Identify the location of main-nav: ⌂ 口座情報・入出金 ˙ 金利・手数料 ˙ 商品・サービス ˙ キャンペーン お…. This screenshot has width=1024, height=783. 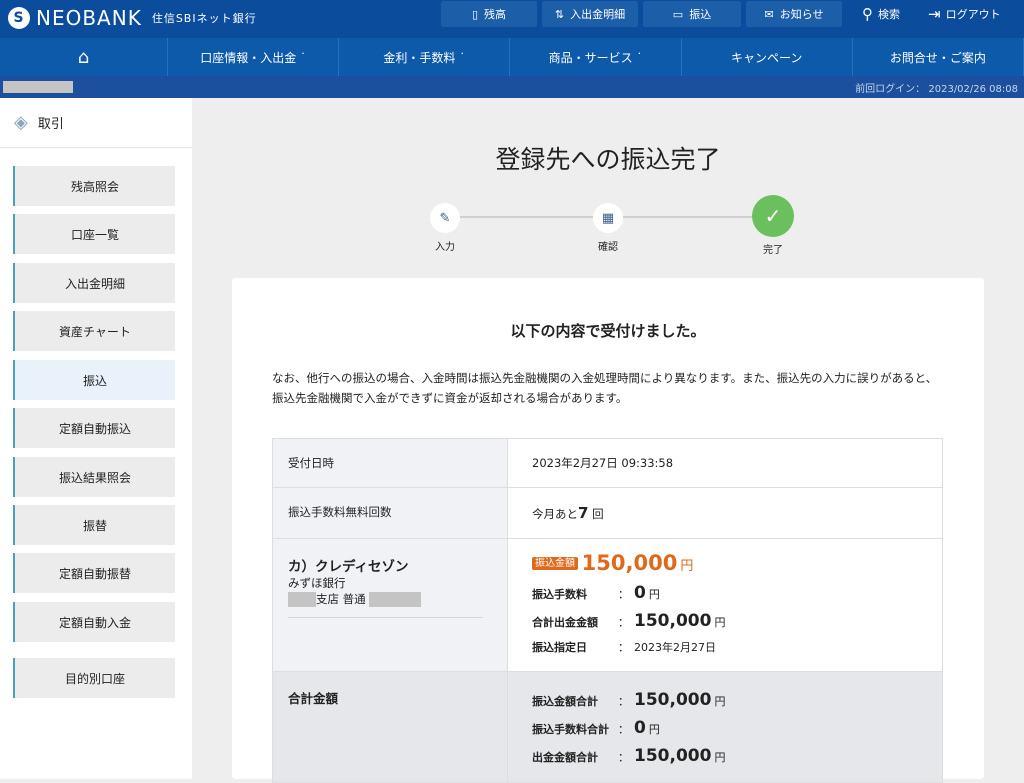
(512, 57).